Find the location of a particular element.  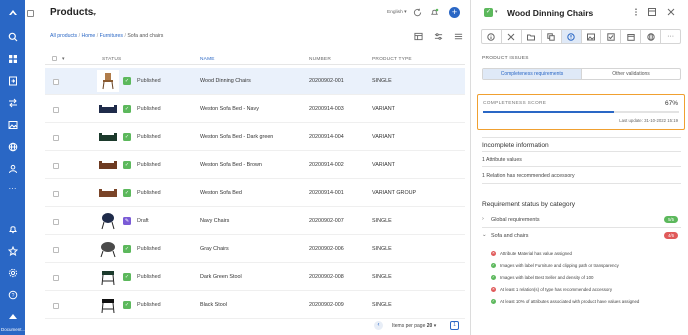

add-product-button: + is located at coordinates (454, 12).